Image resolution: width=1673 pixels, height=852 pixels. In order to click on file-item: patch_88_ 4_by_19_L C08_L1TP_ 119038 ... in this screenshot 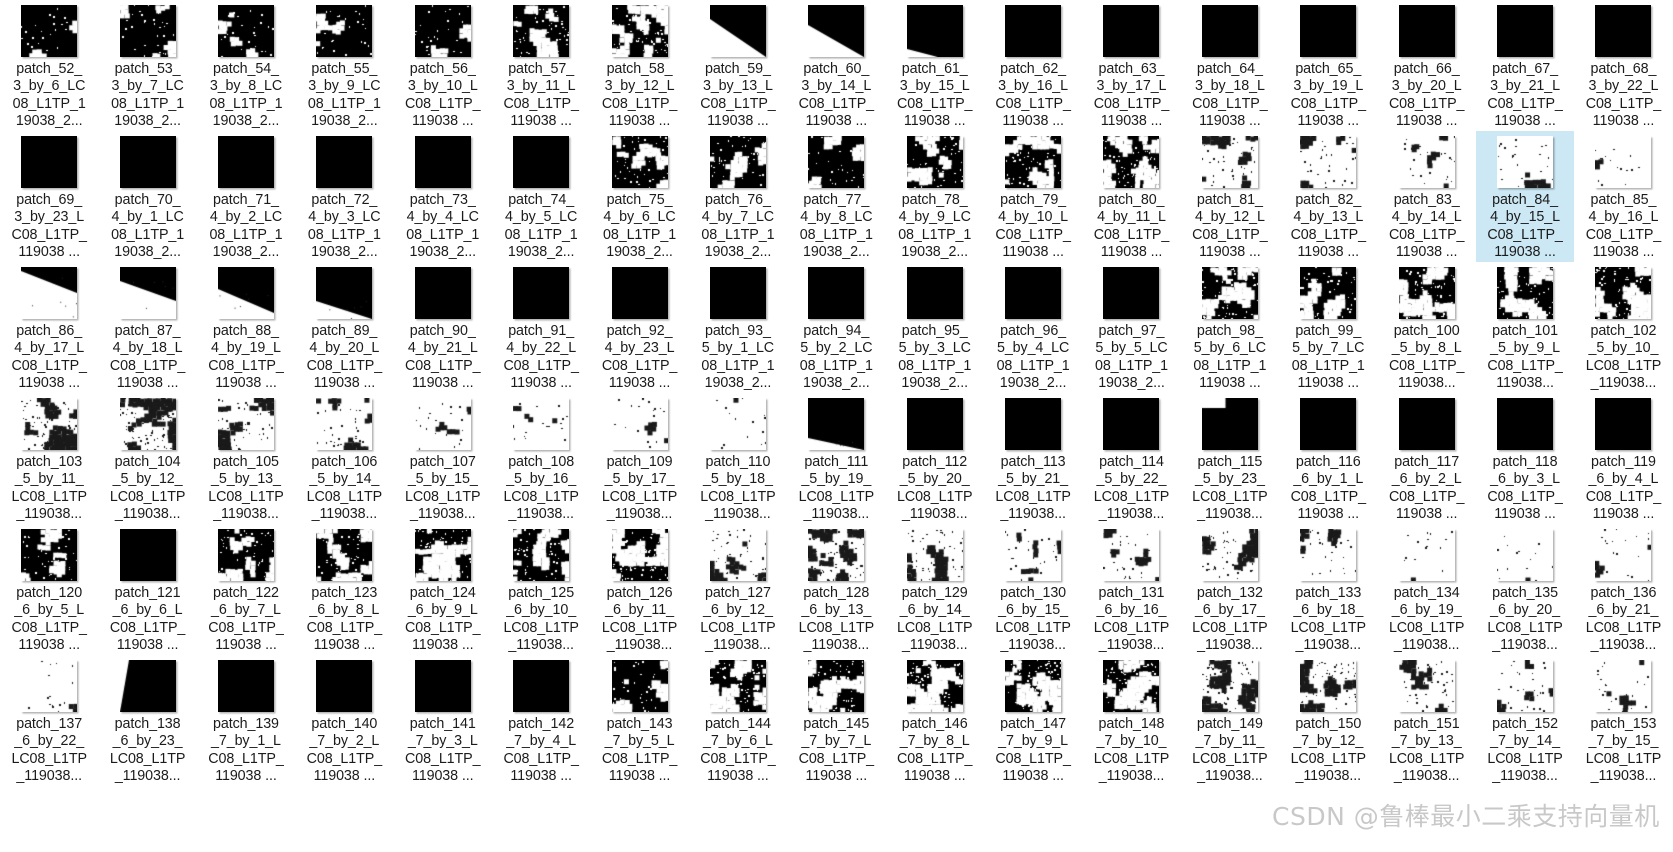, I will do `click(246, 327)`.